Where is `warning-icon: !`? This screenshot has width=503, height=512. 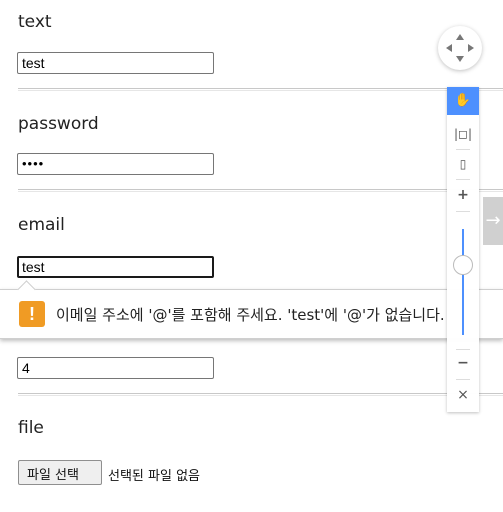 warning-icon: ! is located at coordinates (32, 314).